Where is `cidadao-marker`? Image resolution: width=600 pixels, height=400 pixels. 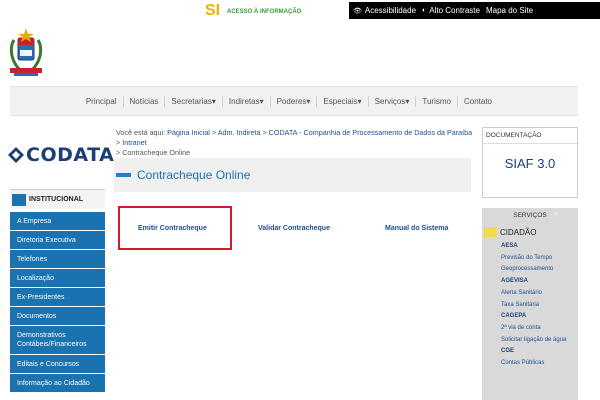 cidadao-marker is located at coordinates (490, 232).